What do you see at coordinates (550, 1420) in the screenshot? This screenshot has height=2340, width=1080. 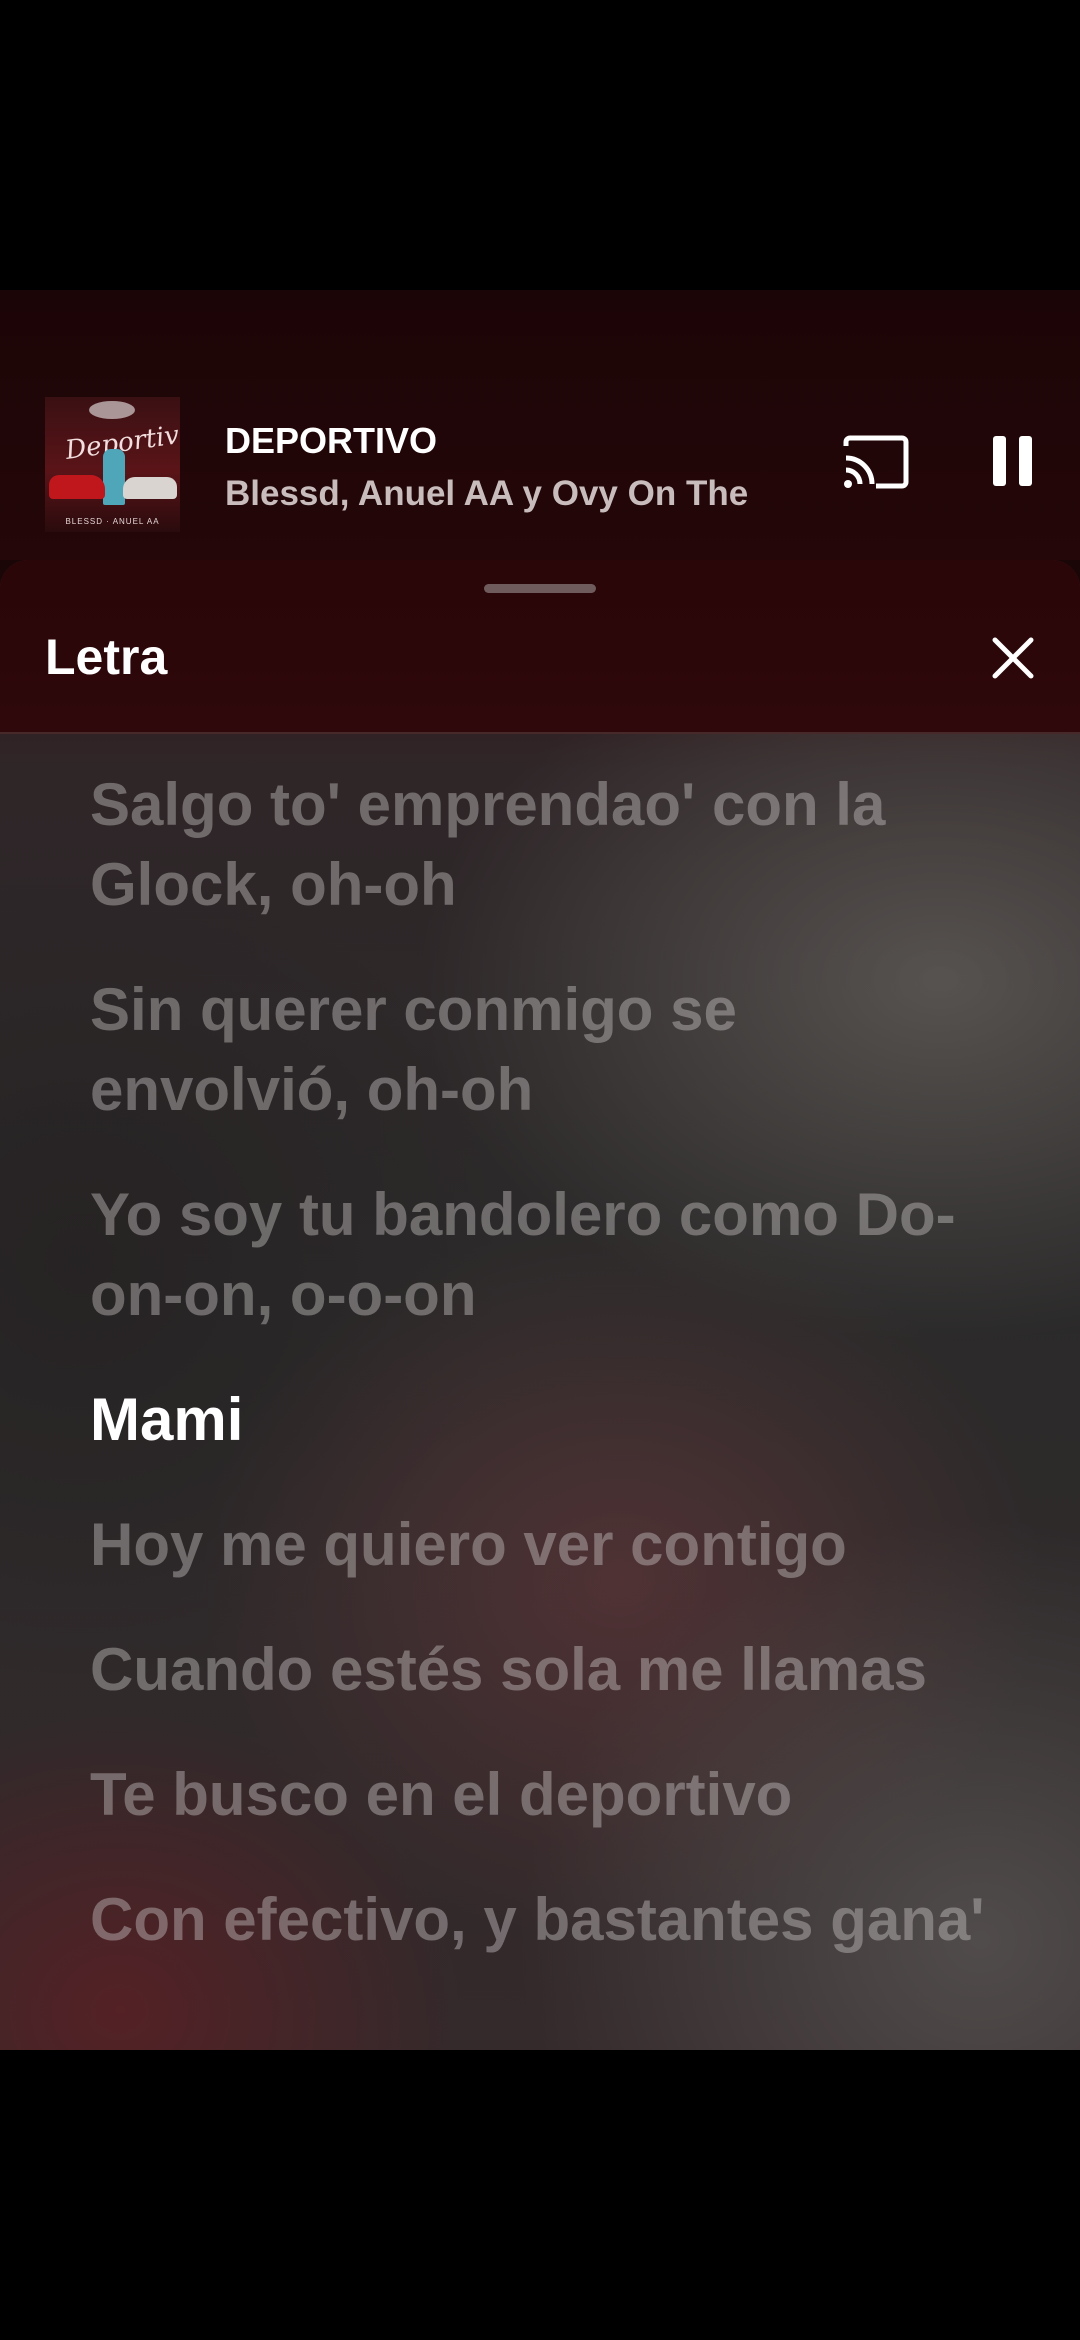 I see `lyric-line-active: Mami` at bounding box center [550, 1420].